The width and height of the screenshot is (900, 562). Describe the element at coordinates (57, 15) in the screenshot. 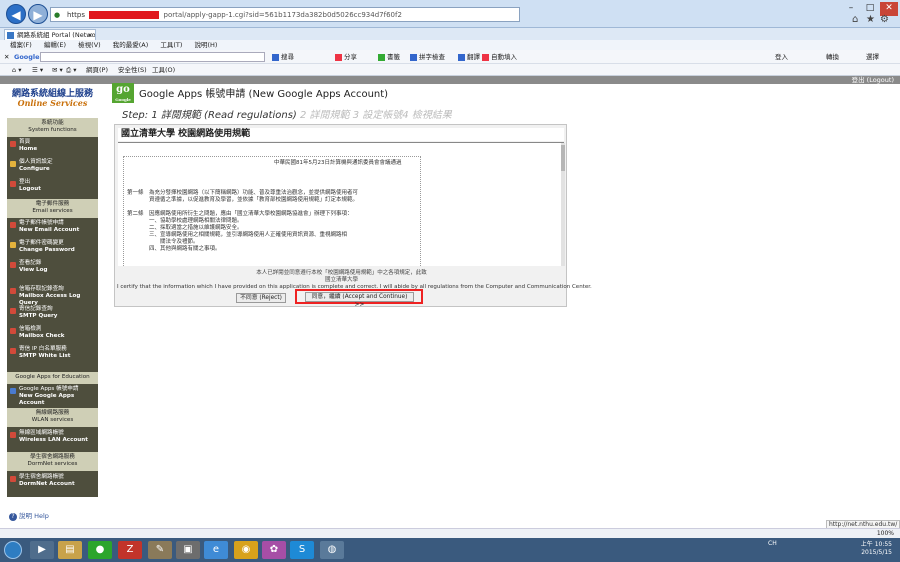

I see `lock-icon: ●` at that location.